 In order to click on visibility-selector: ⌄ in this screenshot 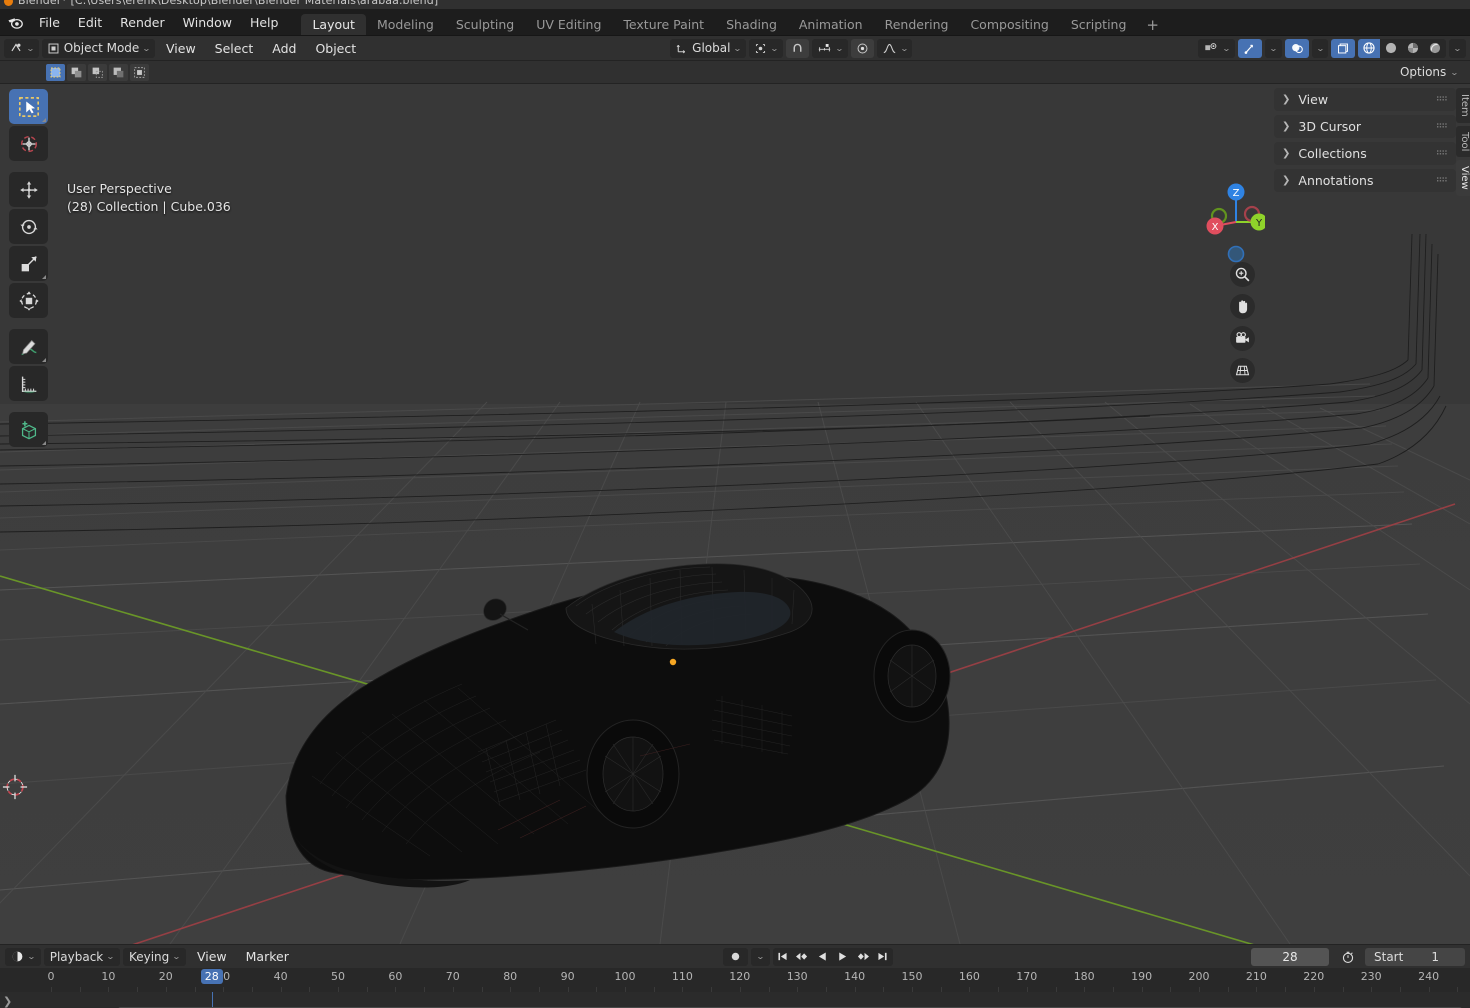, I will do `click(1216, 48)`.